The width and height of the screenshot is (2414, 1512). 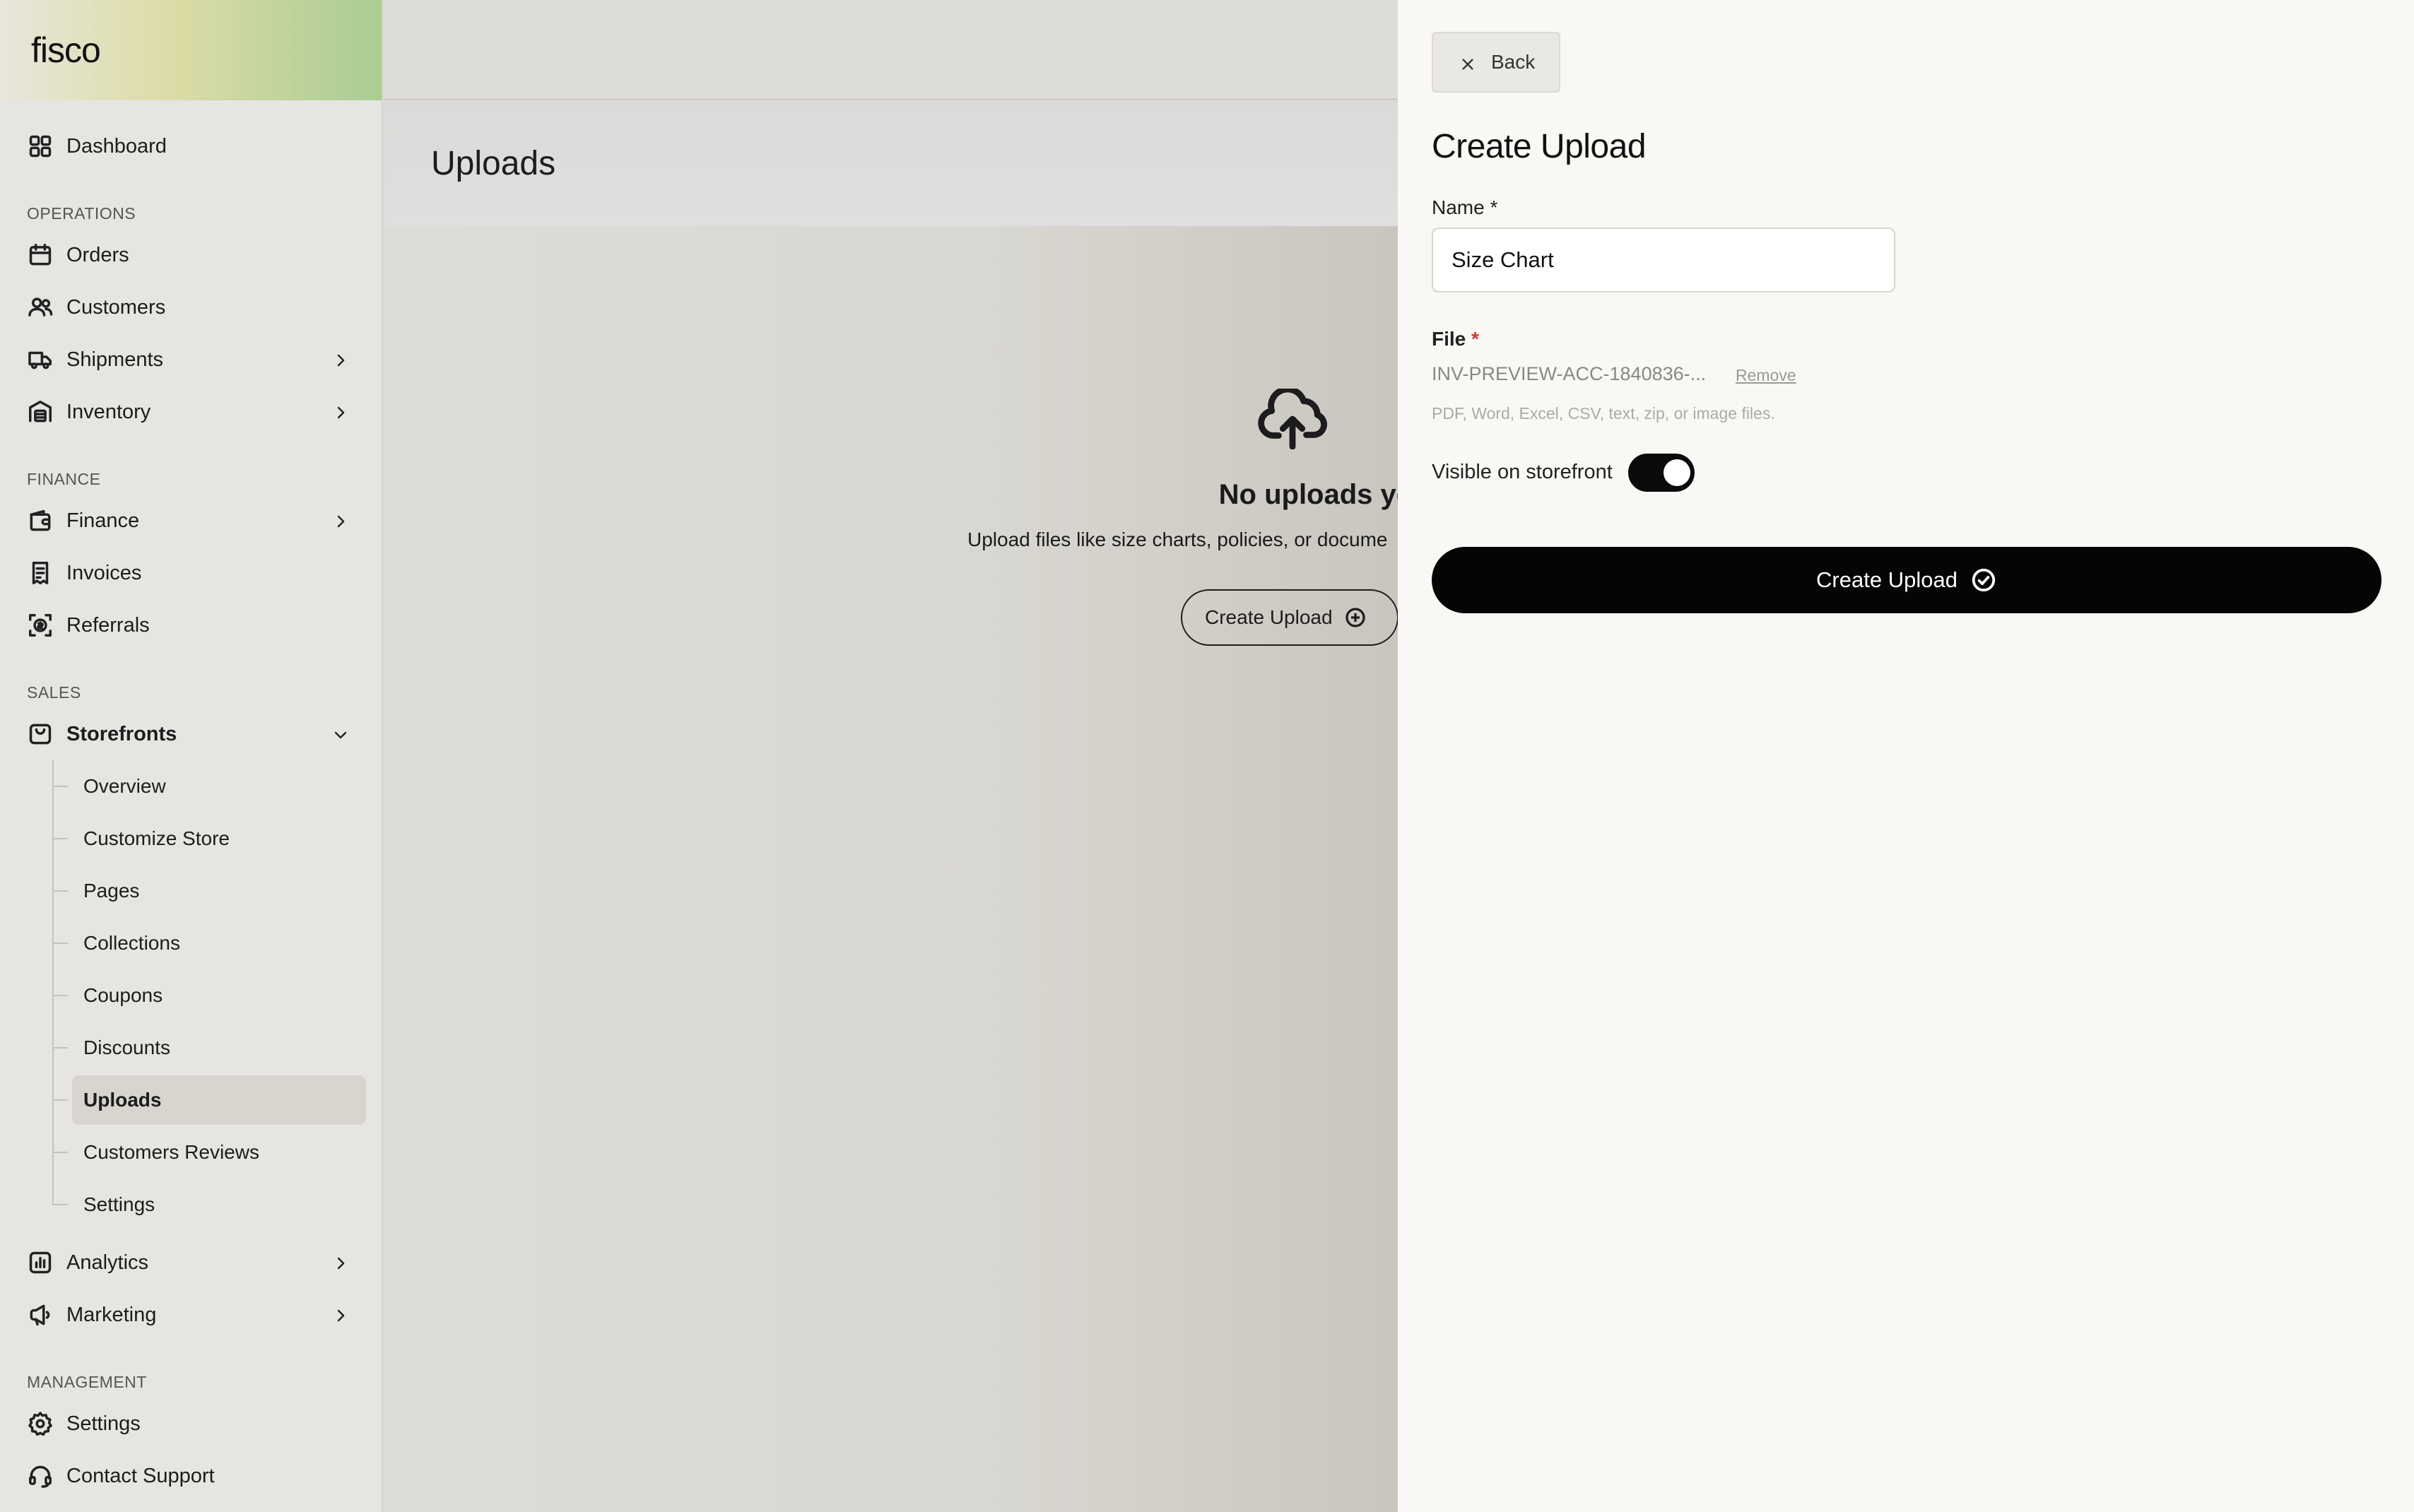 I want to click on sidebar-item-label: Referrals, so click(x=108, y=625).